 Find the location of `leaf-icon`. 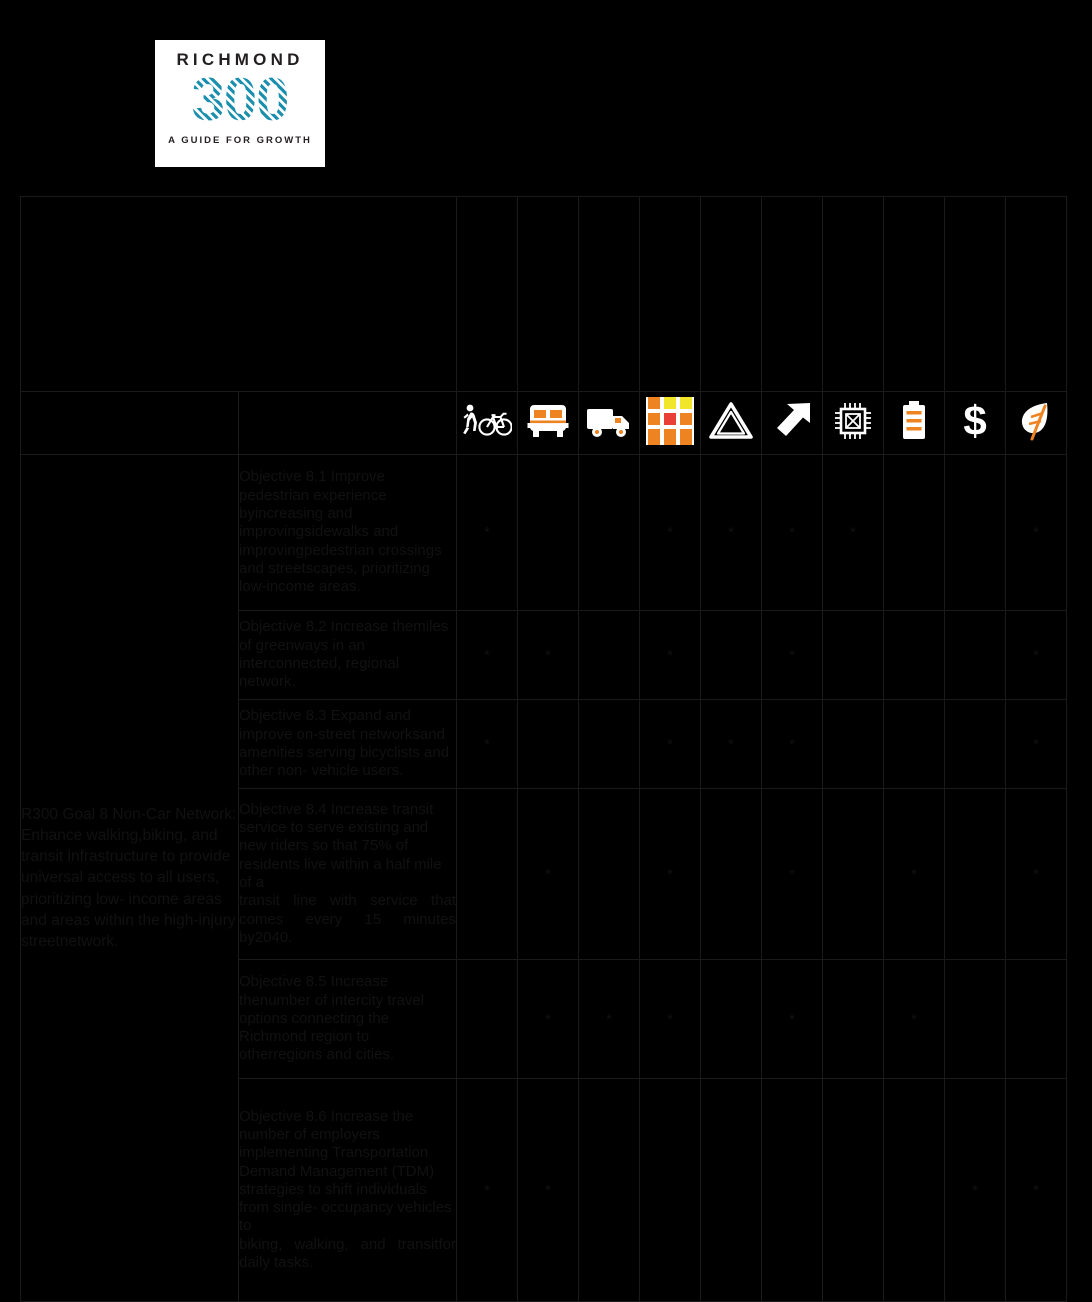

leaf-icon is located at coordinates (1036, 423).